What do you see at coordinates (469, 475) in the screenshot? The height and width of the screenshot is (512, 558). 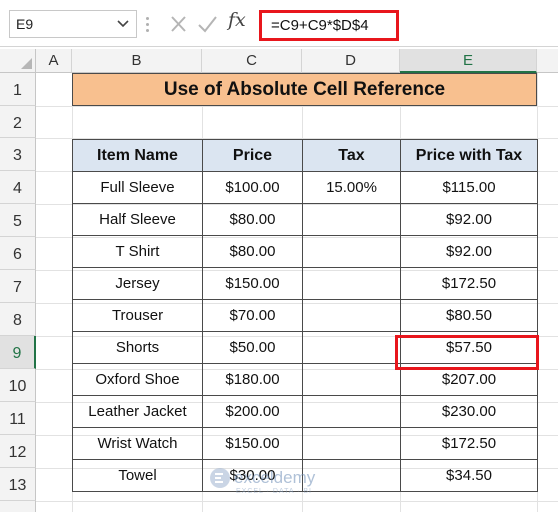 I see `cell-price-with-tax: $34.50` at bounding box center [469, 475].